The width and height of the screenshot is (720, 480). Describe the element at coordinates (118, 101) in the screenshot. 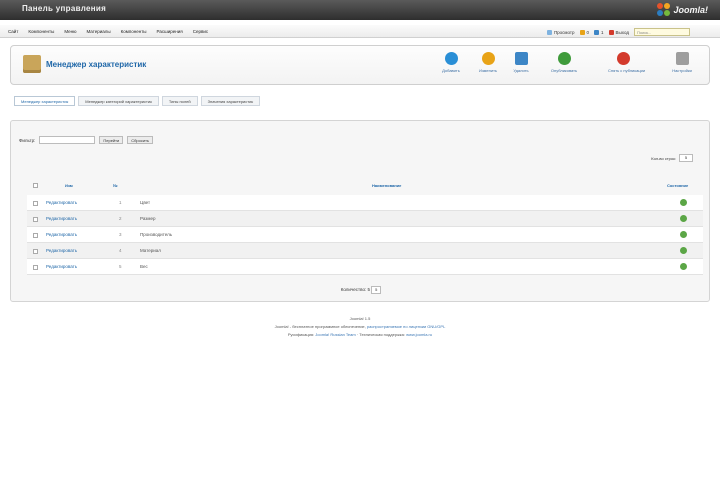

I see `tab-categories: Менеджер категорий характеристик` at that location.